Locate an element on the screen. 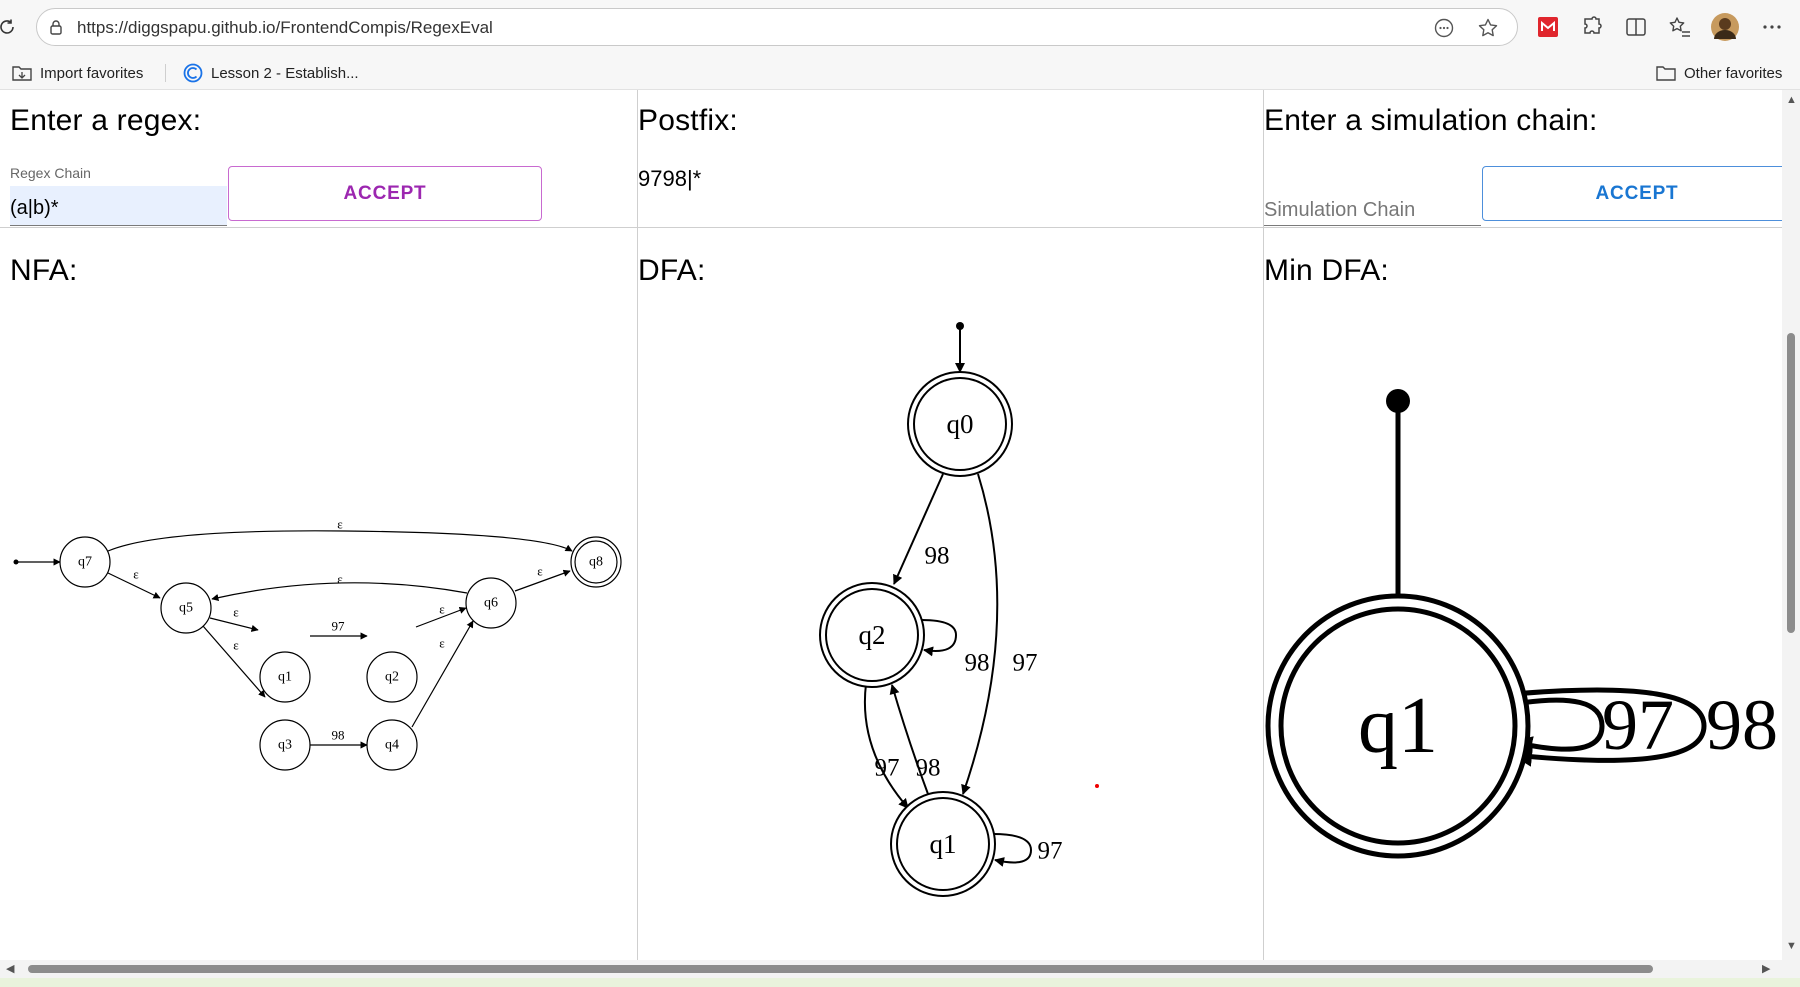 This screenshot has width=1800, height=987. import-folder-icon is located at coordinates (22, 73).